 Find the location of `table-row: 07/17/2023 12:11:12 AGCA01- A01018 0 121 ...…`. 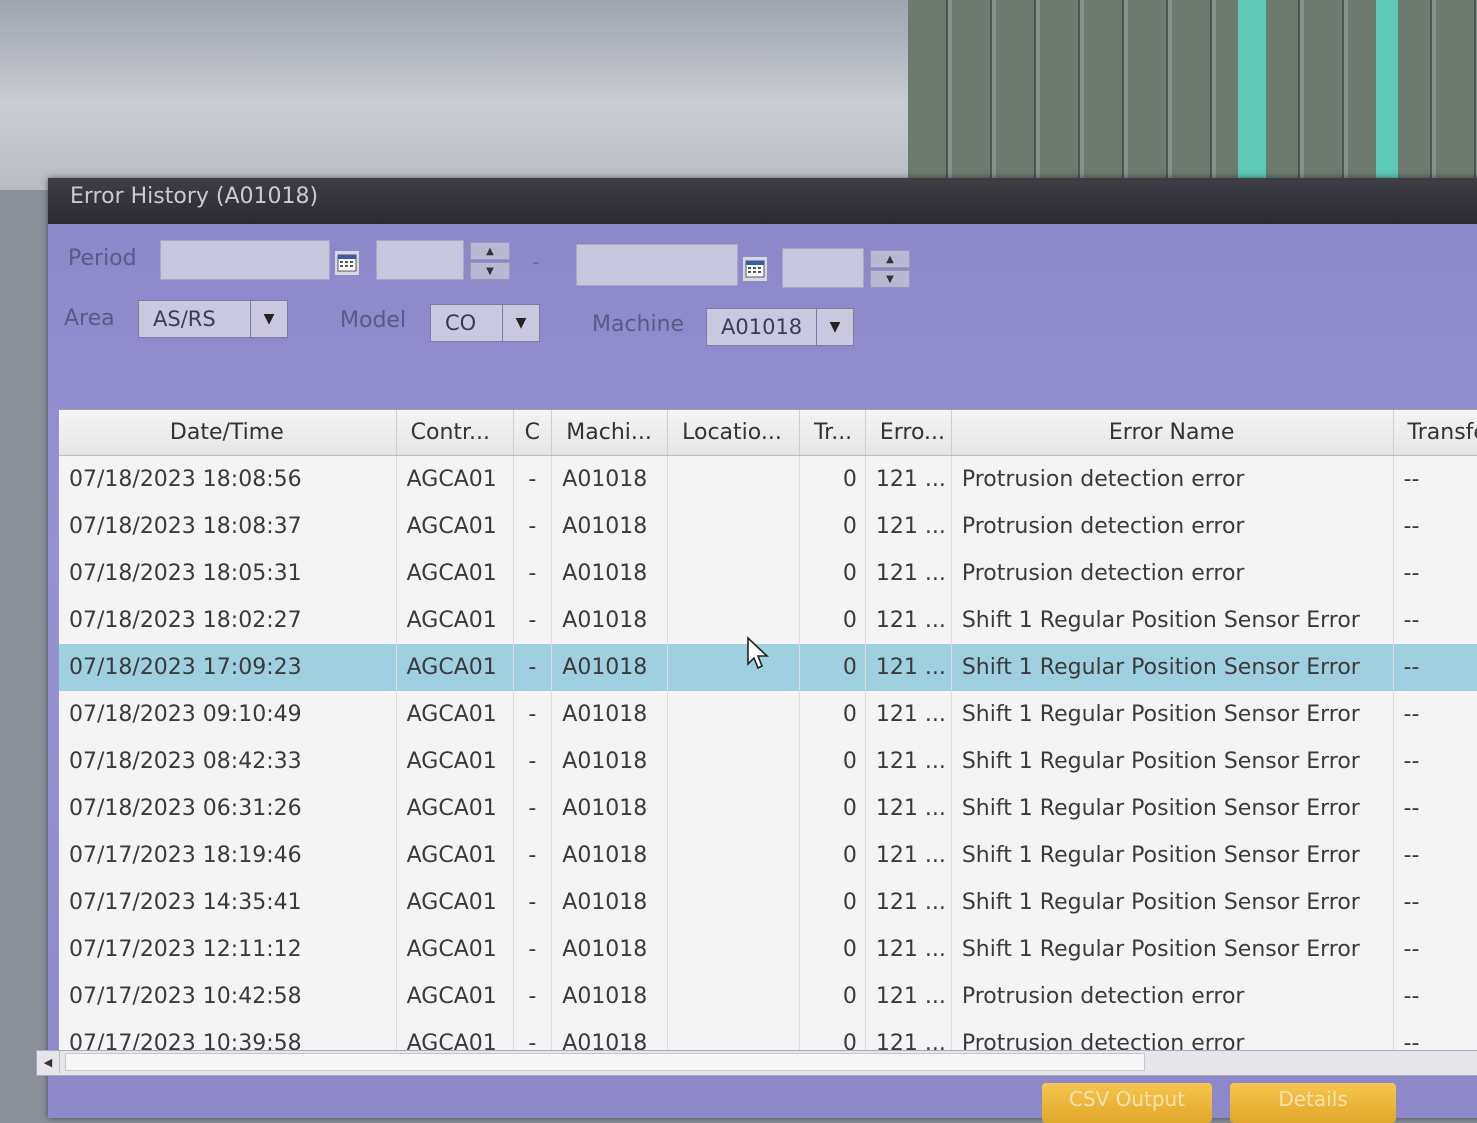

table-row: 07/17/2023 12:11:12 AGCA01- A01018 0 121 ...… is located at coordinates (768, 949).